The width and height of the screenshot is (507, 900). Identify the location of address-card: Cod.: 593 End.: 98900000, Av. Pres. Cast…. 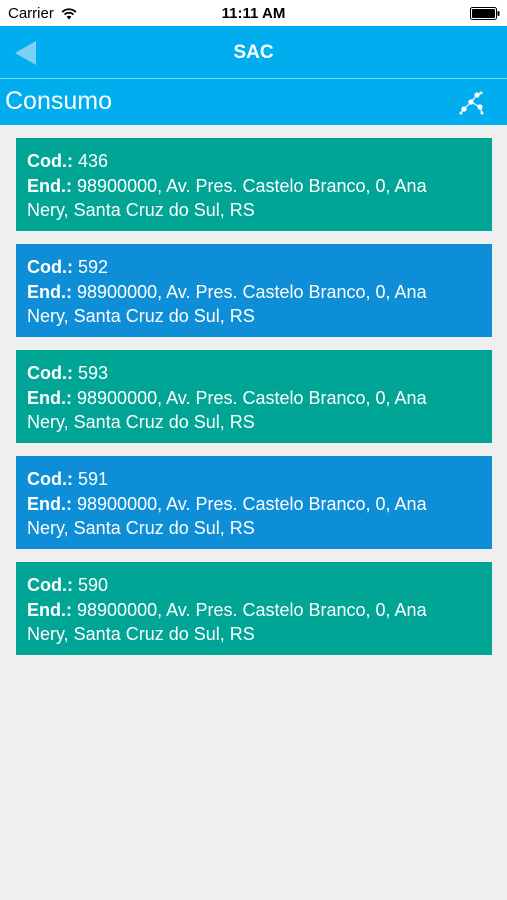
(254, 396).